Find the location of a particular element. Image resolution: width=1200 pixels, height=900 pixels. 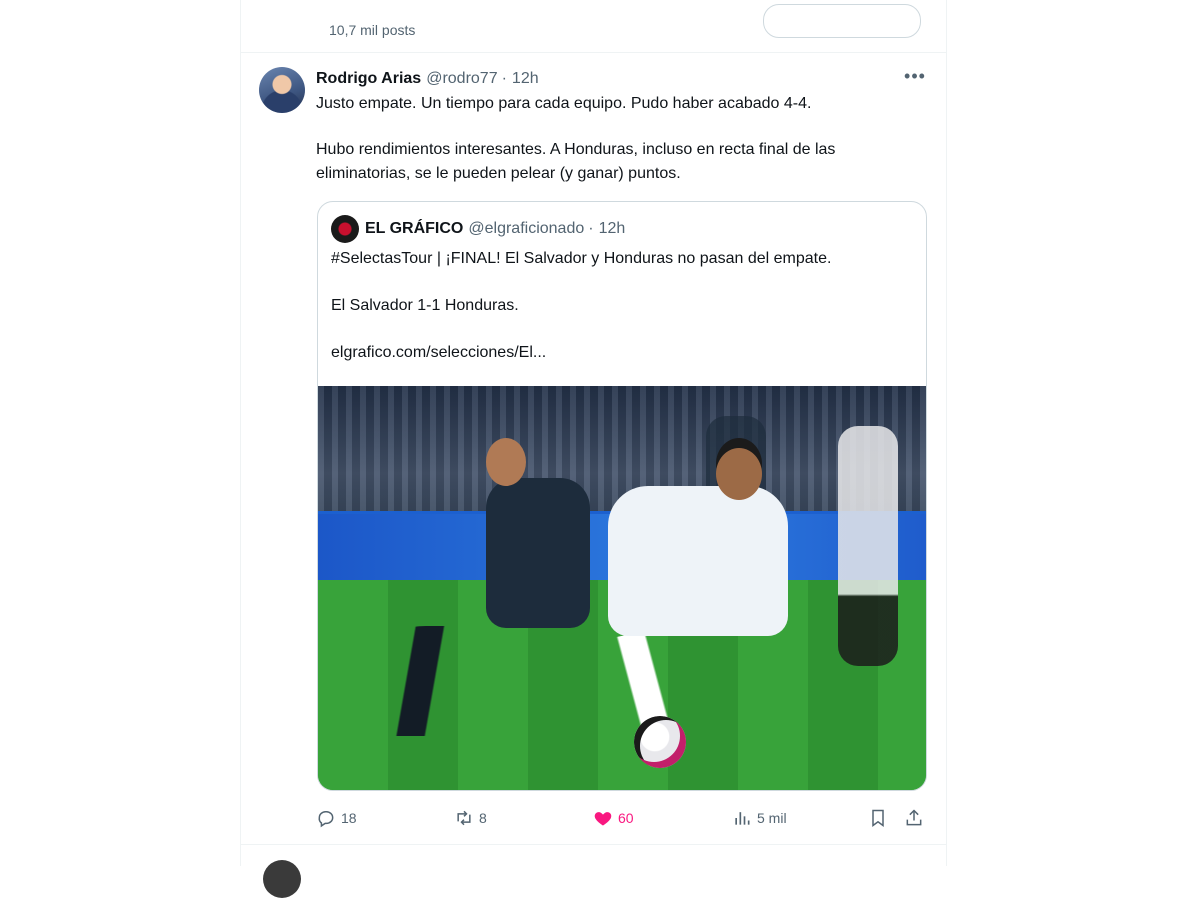

reply-count: 18 is located at coordinates (349, 818).